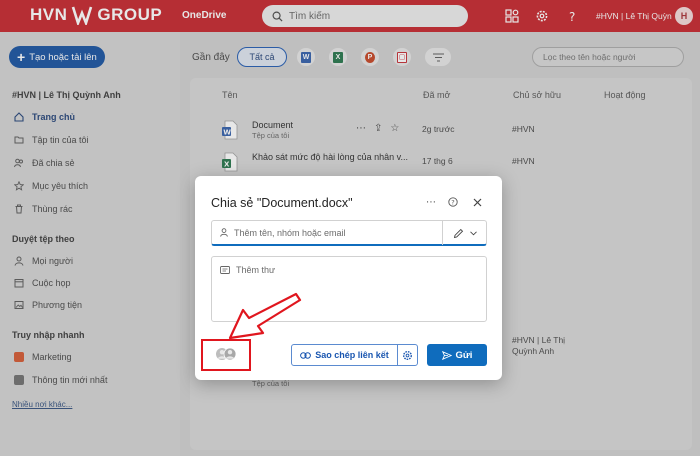  What do you see at coordinates (352, 355) in the screenshot?
I see `copy-link-label: Sao chép liên kết` at bounding box center [352, 355].